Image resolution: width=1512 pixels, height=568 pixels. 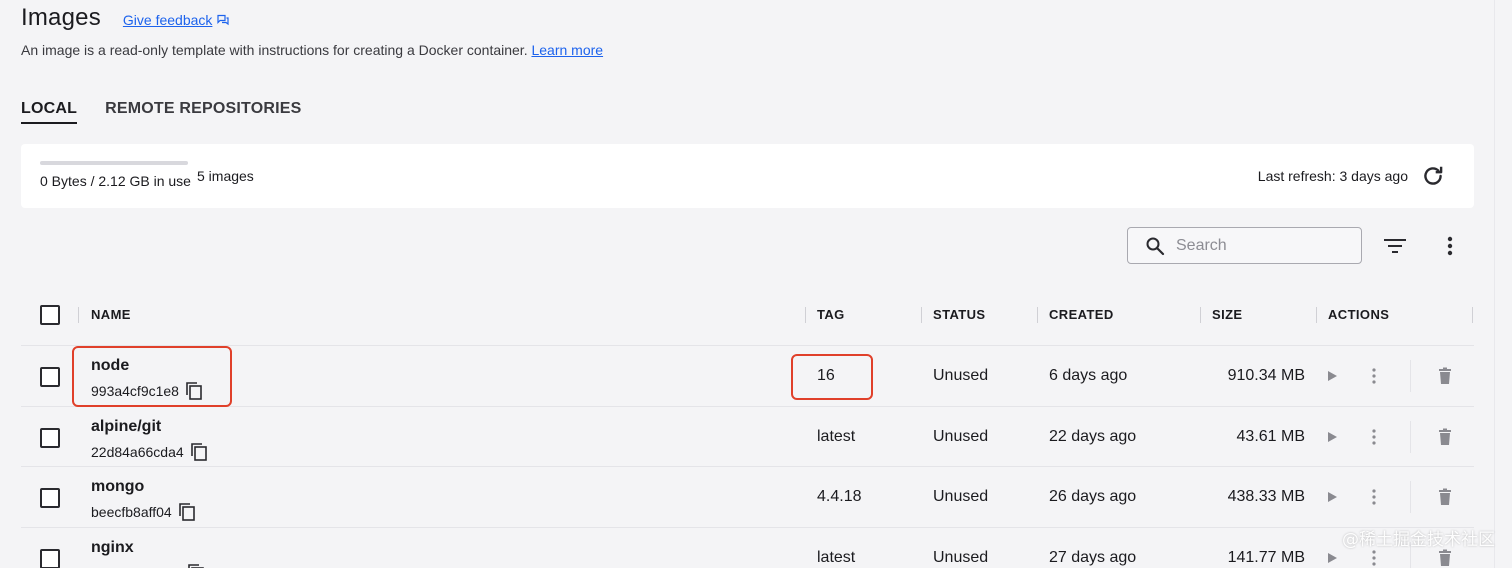 I want to click on column-header-name: NAME, so click(x=111, y=314).